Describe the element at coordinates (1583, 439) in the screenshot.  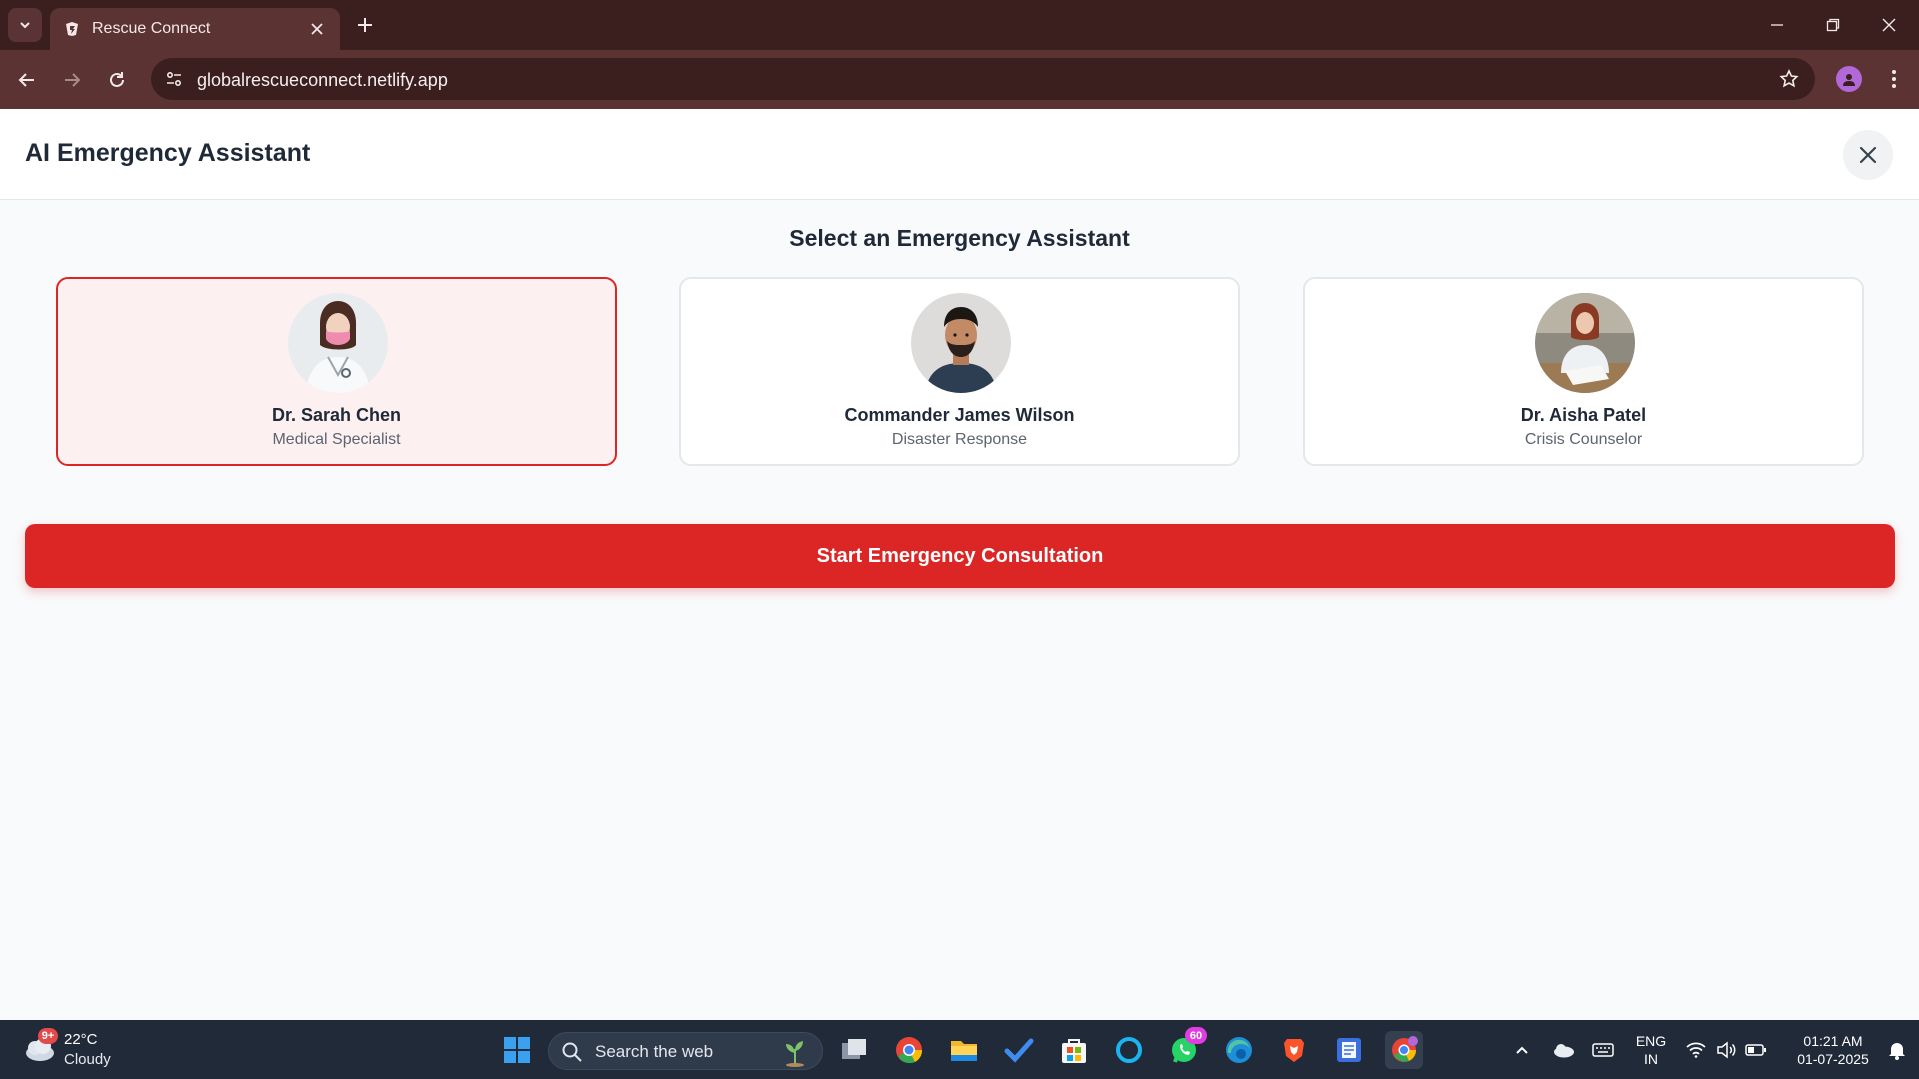
I see `assistant-role: Crisis Counselor` at that location.